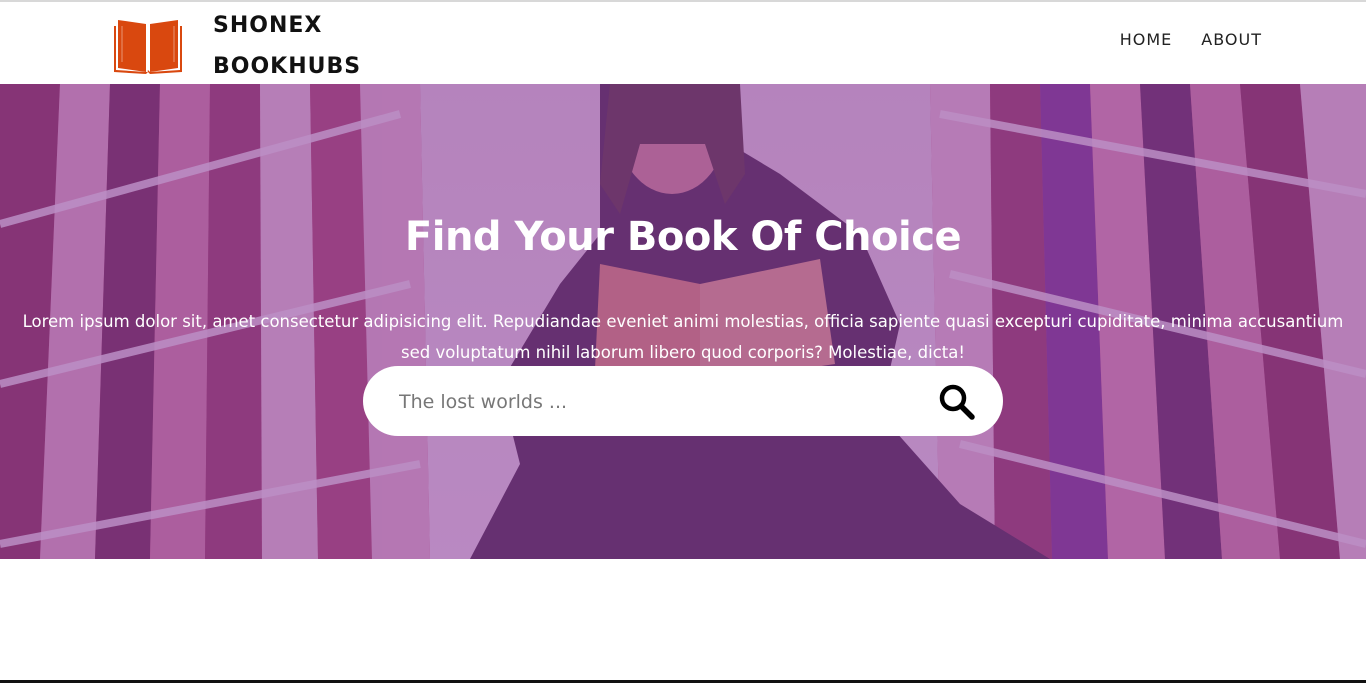 This screenshot has height=683, width=1366. Describe the element at coordinates (1191, 39) in the screenshot. I see `main-nav: HOME ABOUT` at that location.